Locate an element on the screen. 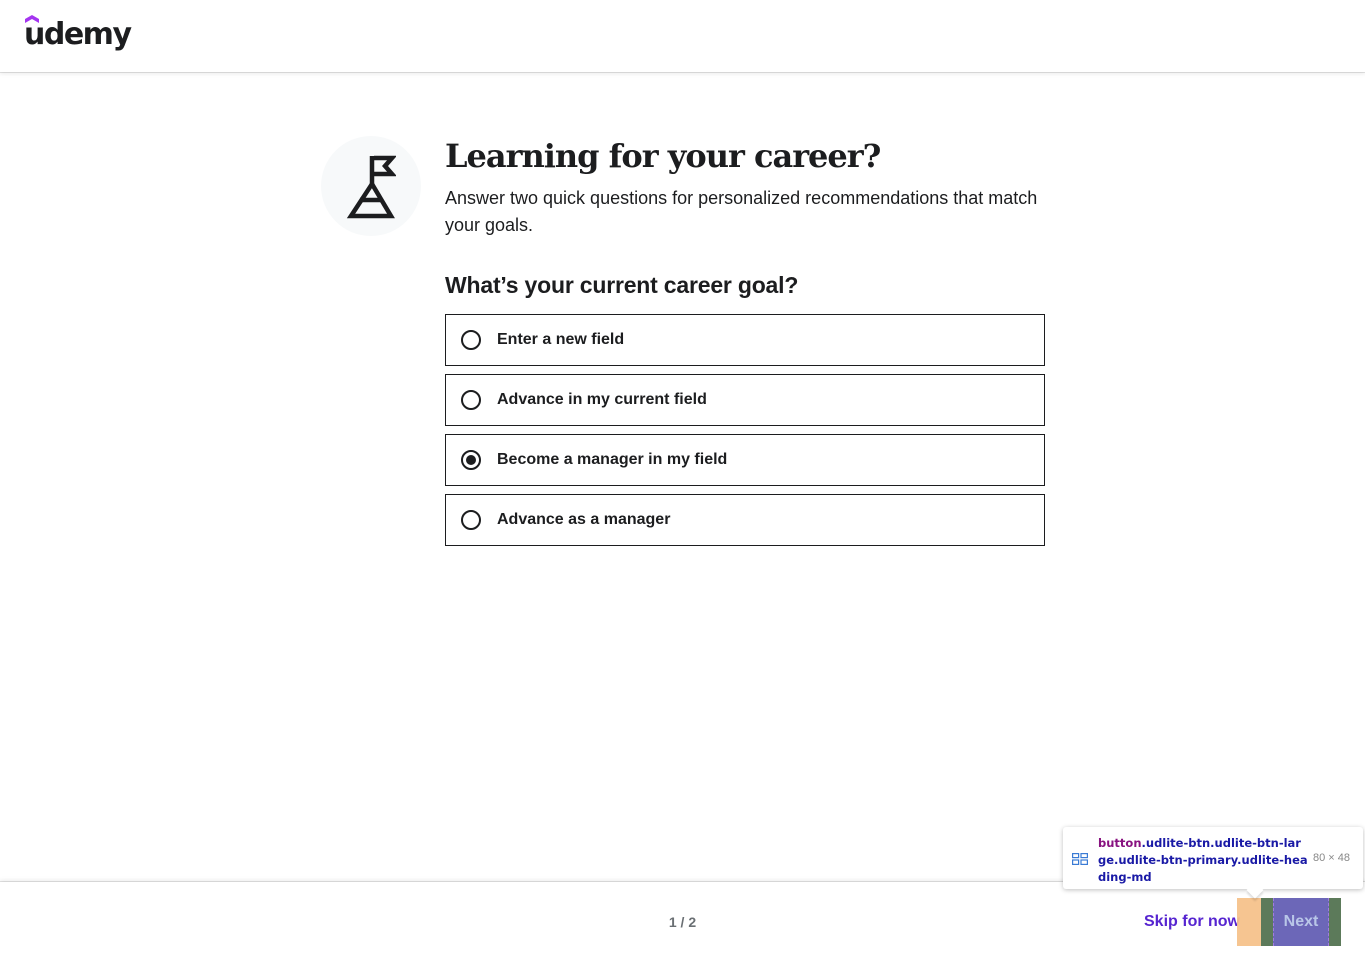 The height and width of the screenshot is (962, 1365). skip-button: Skip for now is located at coordinates (1192, 922).